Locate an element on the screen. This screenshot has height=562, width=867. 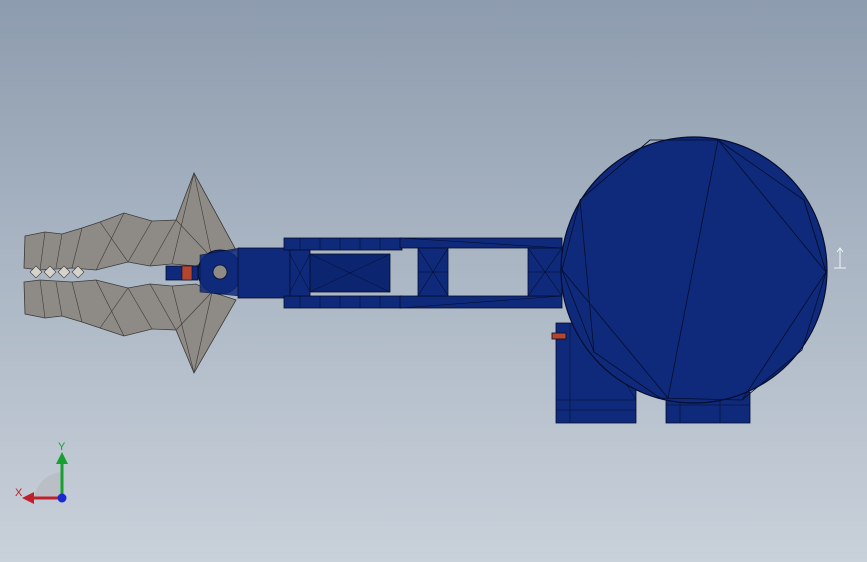
axis-triad-icon: Y X is located at coordinates (45, 475).